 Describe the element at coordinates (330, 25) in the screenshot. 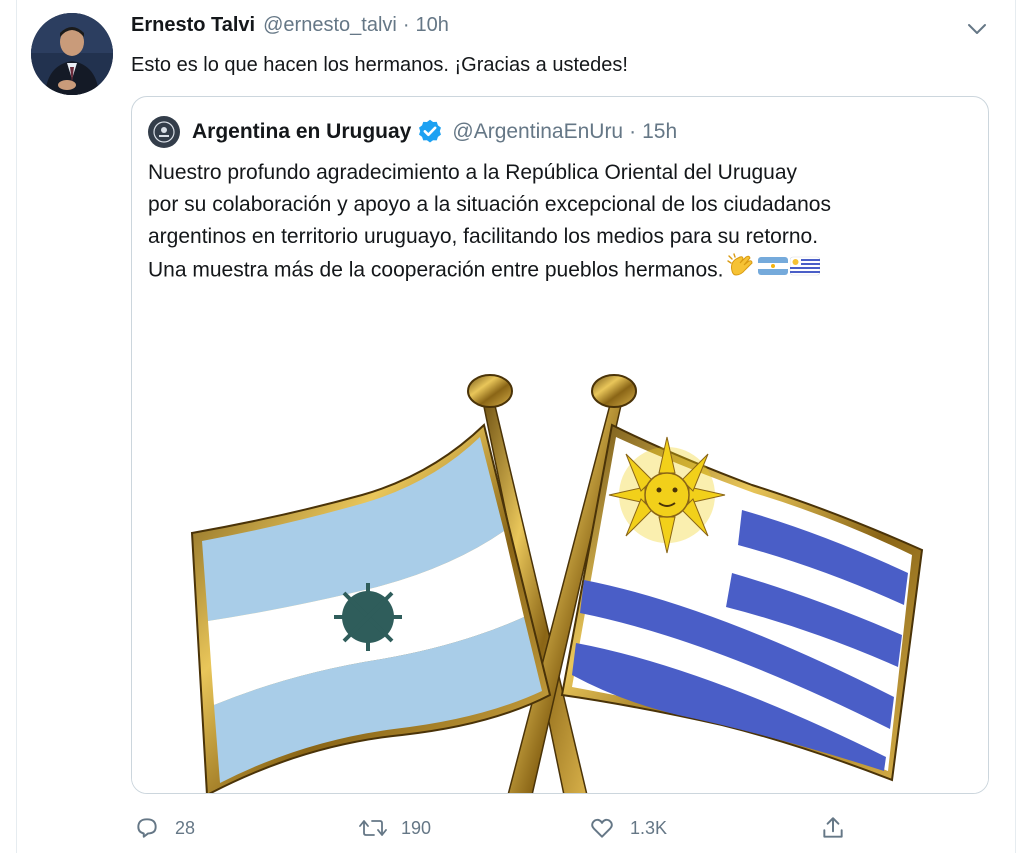

I see `author-handle: @ernesto_talvi` at that location.